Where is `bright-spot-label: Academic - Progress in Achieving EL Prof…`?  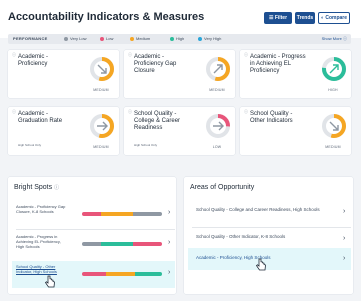 bright-spot-label: Academic - Progress in Achieving EL Prof… is located at coordinates (38, 241).